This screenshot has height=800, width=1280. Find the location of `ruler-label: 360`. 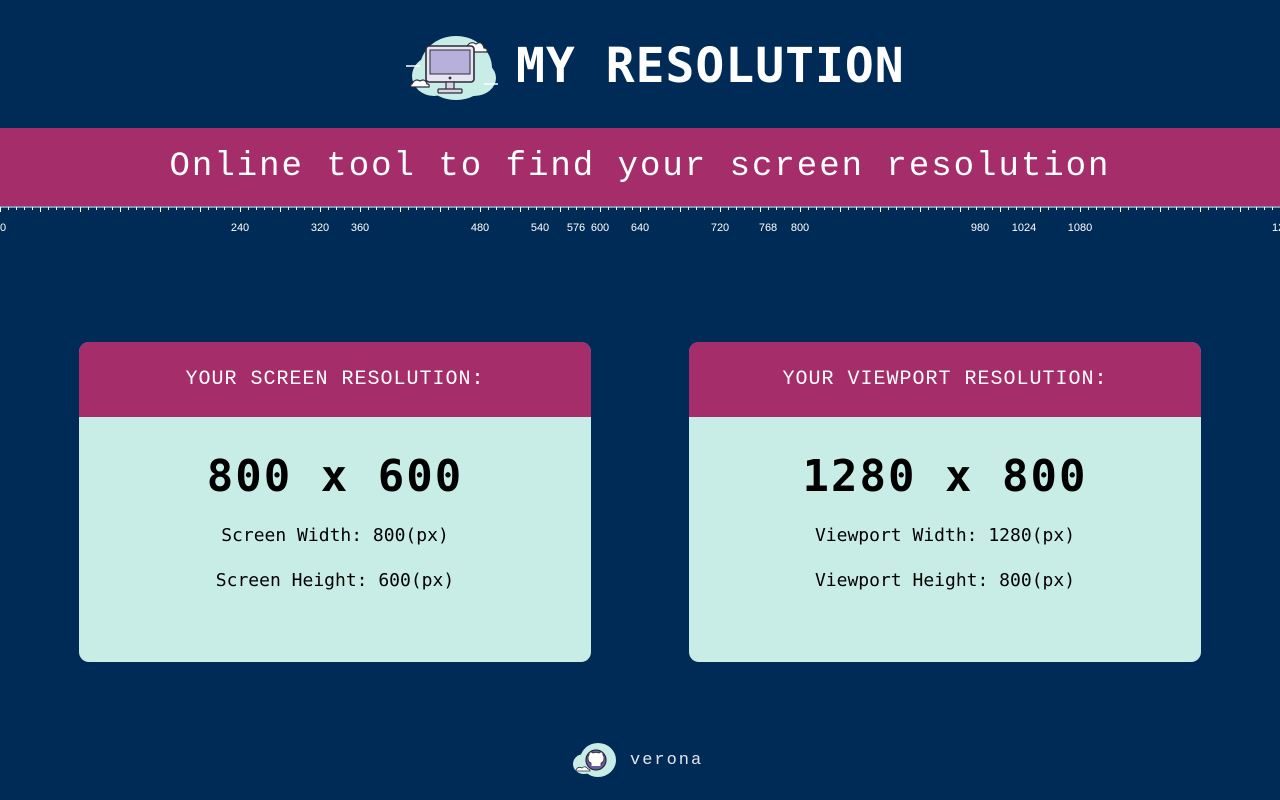

ruler-label: 360 is located at coordinates (360, 228).